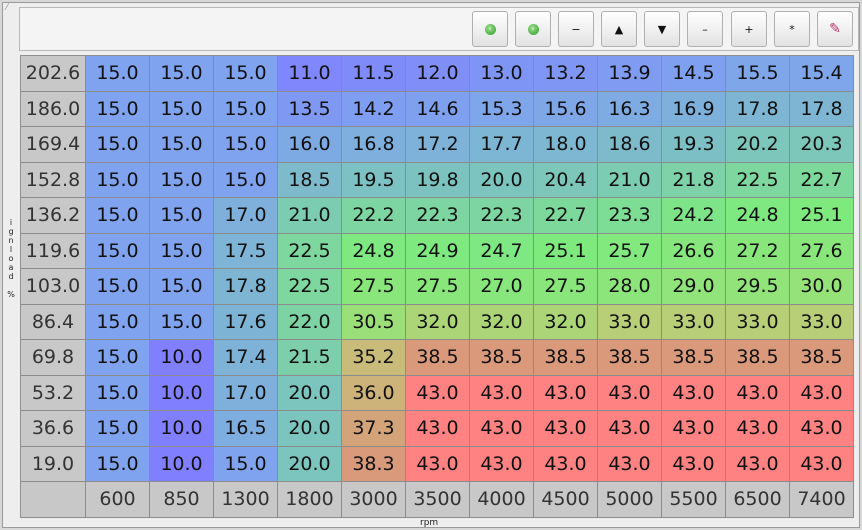 The image size is (862, 530). What do you see at coordinates (566, 287) in the screenshot?
I see `table-cell: 27.5` at bounding box center [566, 287].